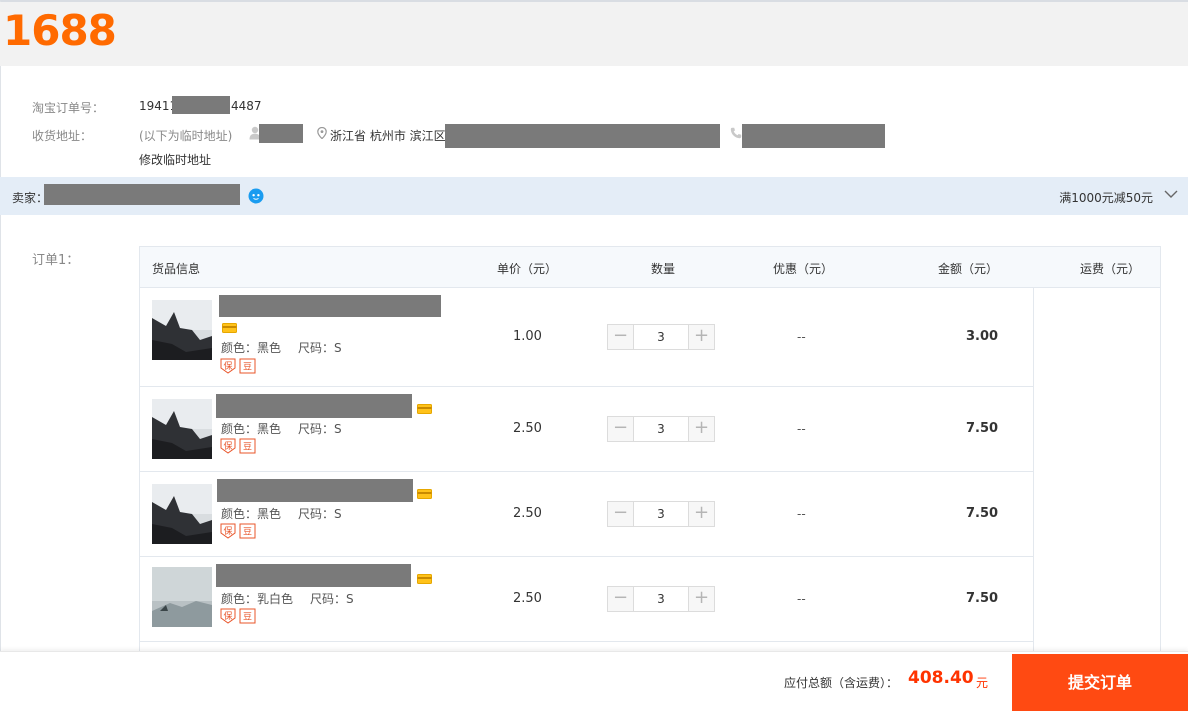 Image resolution: width=1188 pixels, height=711 pixels. I want to click on temp-address-note: (以下为临时地址), so click(186, 136).